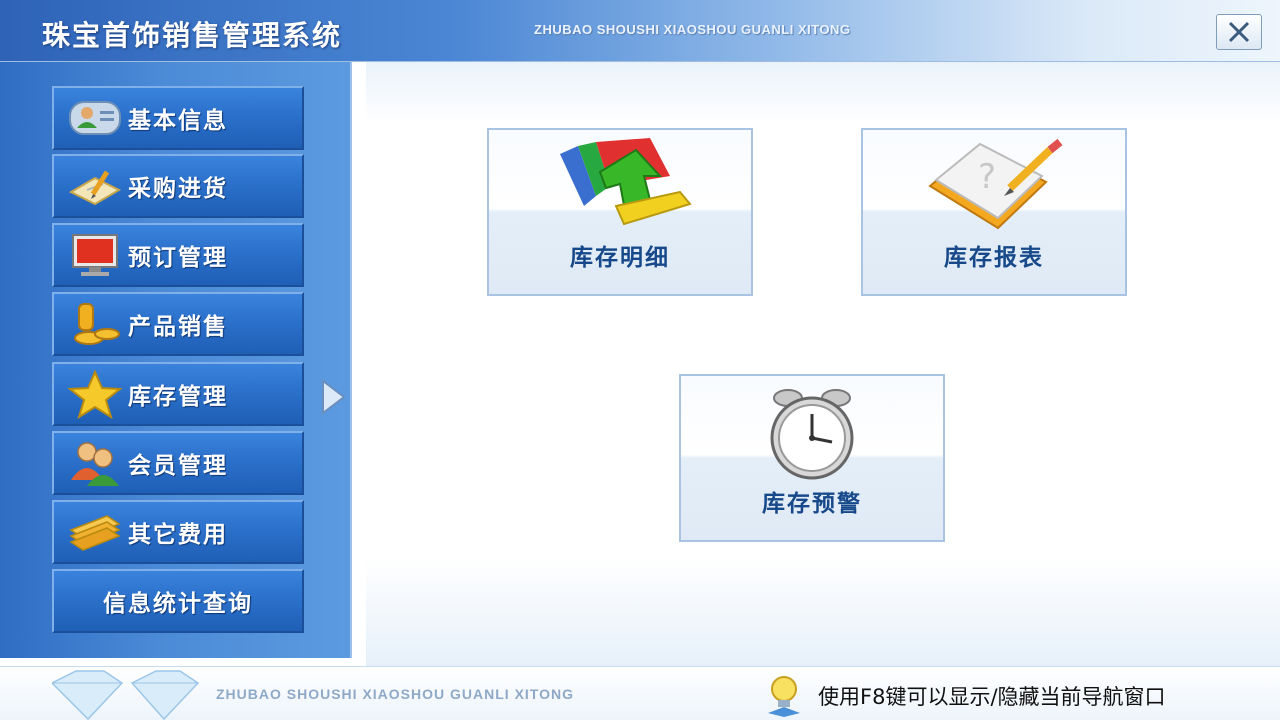  I want to click on sidebar-item-label: 基本信息, so click(178, 121).